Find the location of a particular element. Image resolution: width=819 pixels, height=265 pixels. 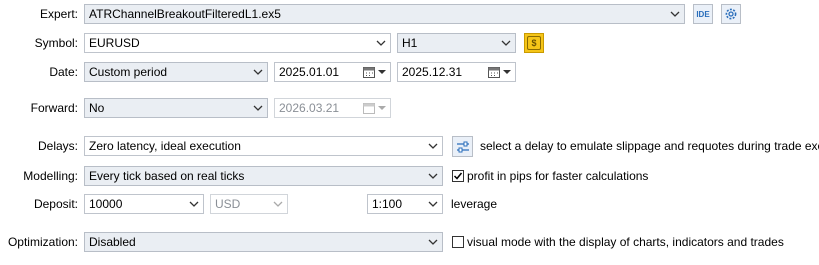

deposit-value: 10000 is located at coordinates (106, 204).